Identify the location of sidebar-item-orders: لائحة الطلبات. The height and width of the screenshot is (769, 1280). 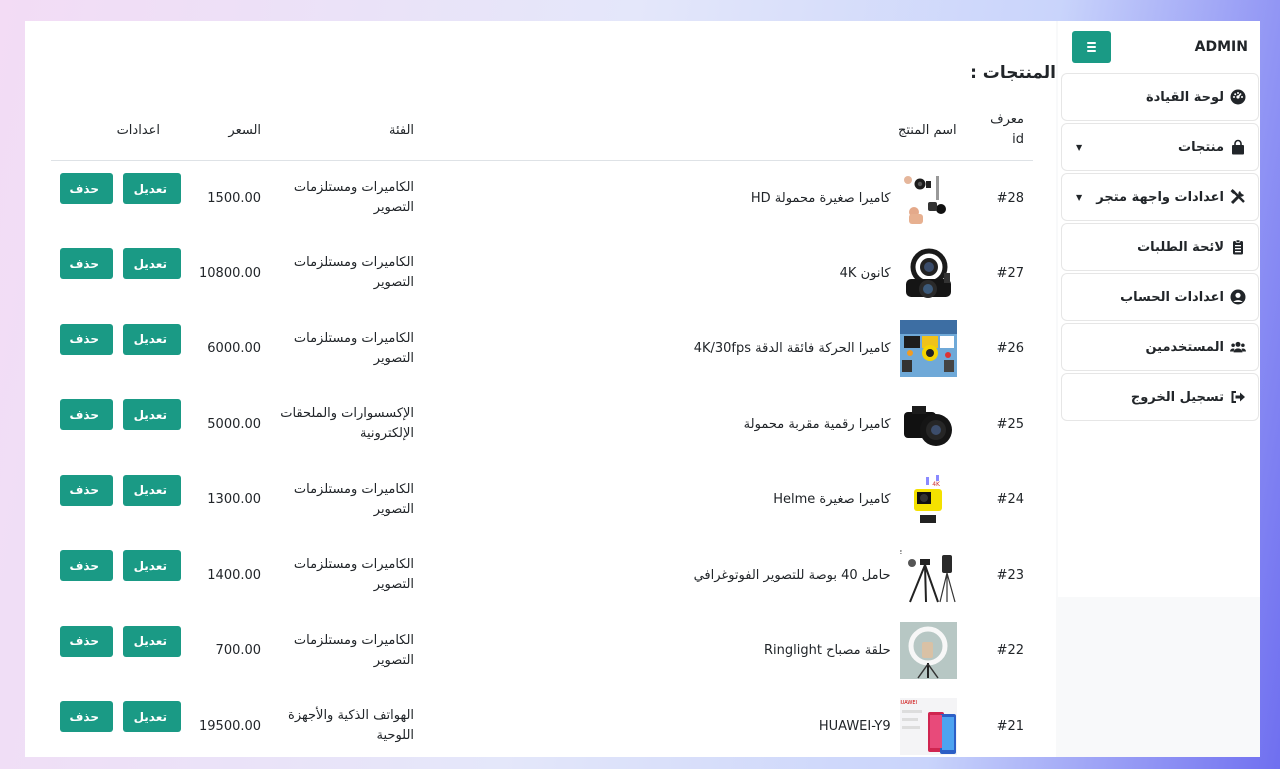
(1160, 247).